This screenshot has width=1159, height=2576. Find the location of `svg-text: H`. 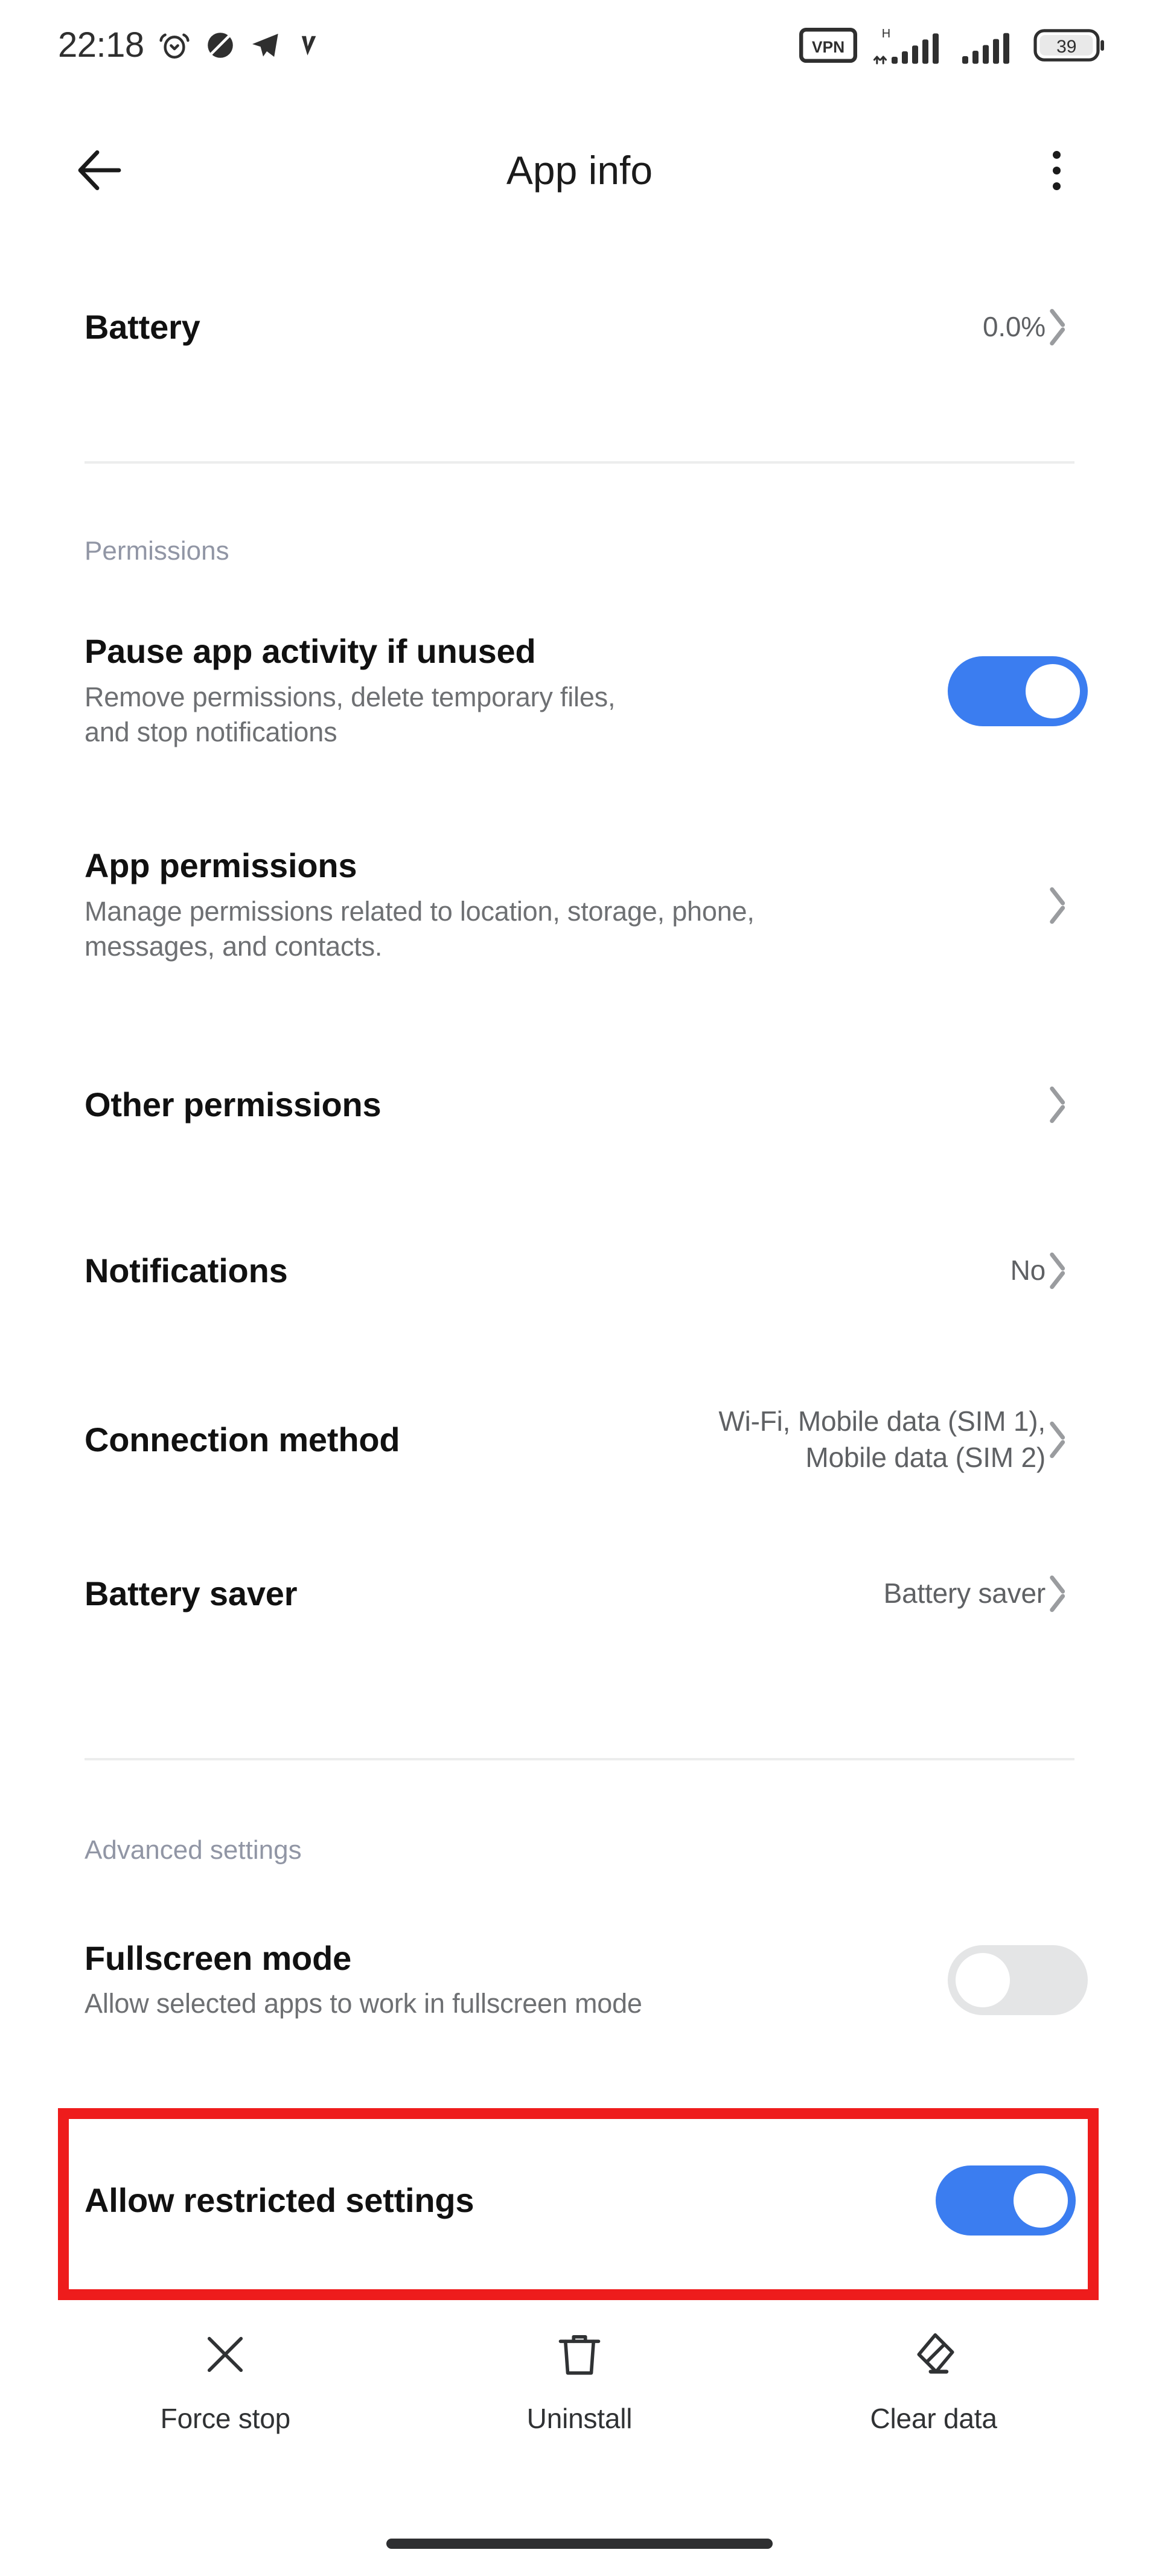

svg-text: H is located at coordinates (886, 34).